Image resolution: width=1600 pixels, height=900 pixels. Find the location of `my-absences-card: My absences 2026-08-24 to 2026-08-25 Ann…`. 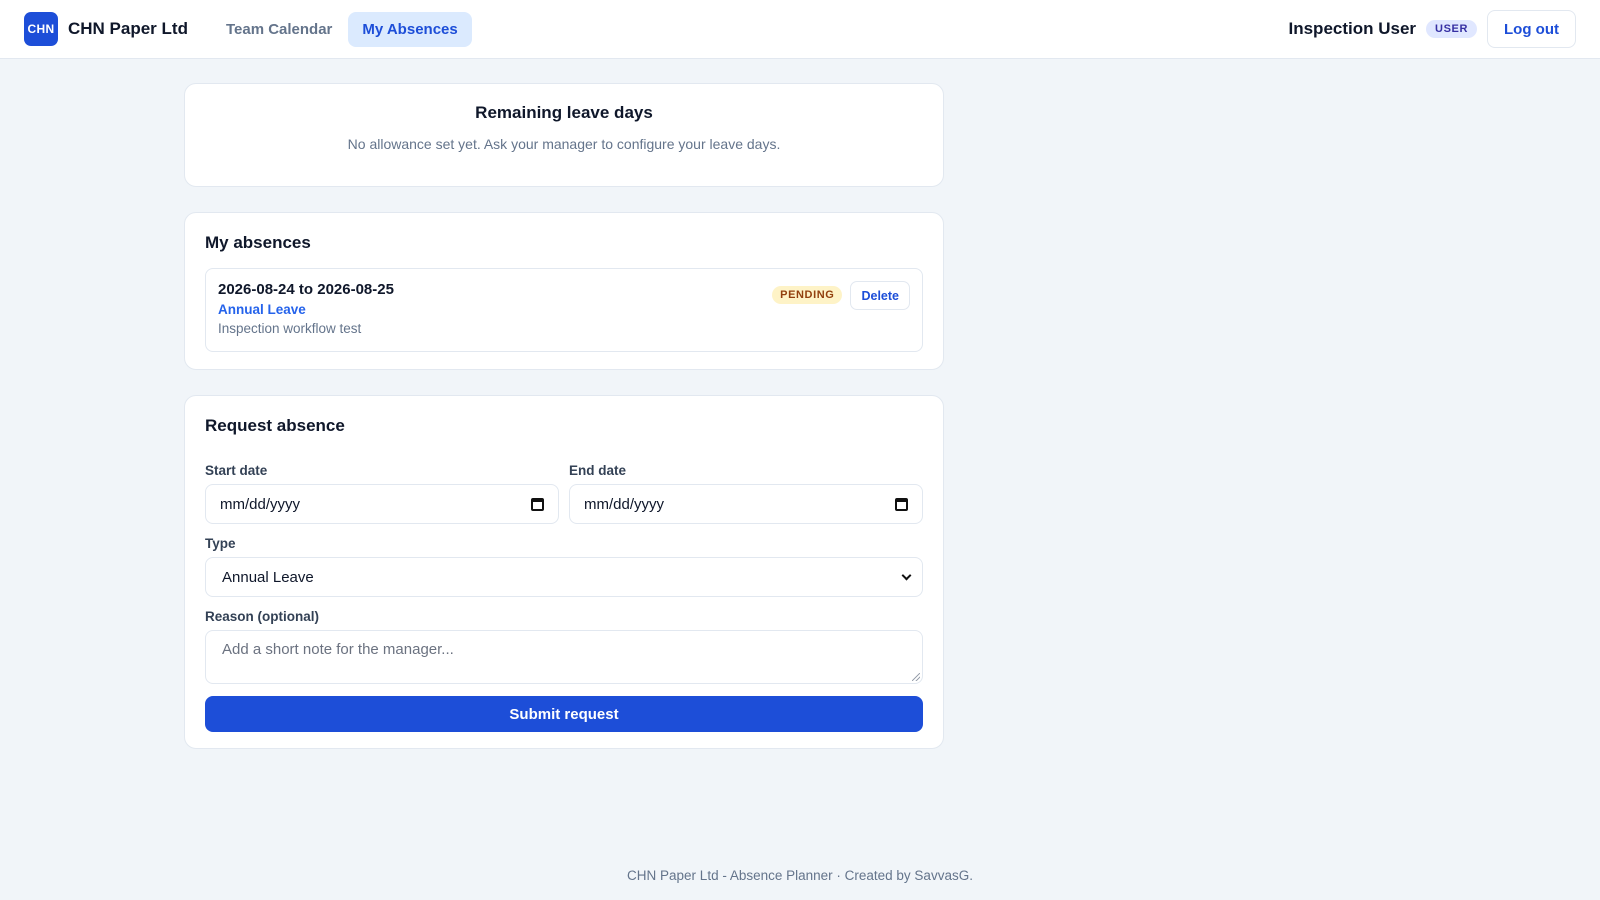

my-absences-card: My absences 2026-08-24 to 2026-08-25 Ann… is located at coordinates (564, 291).